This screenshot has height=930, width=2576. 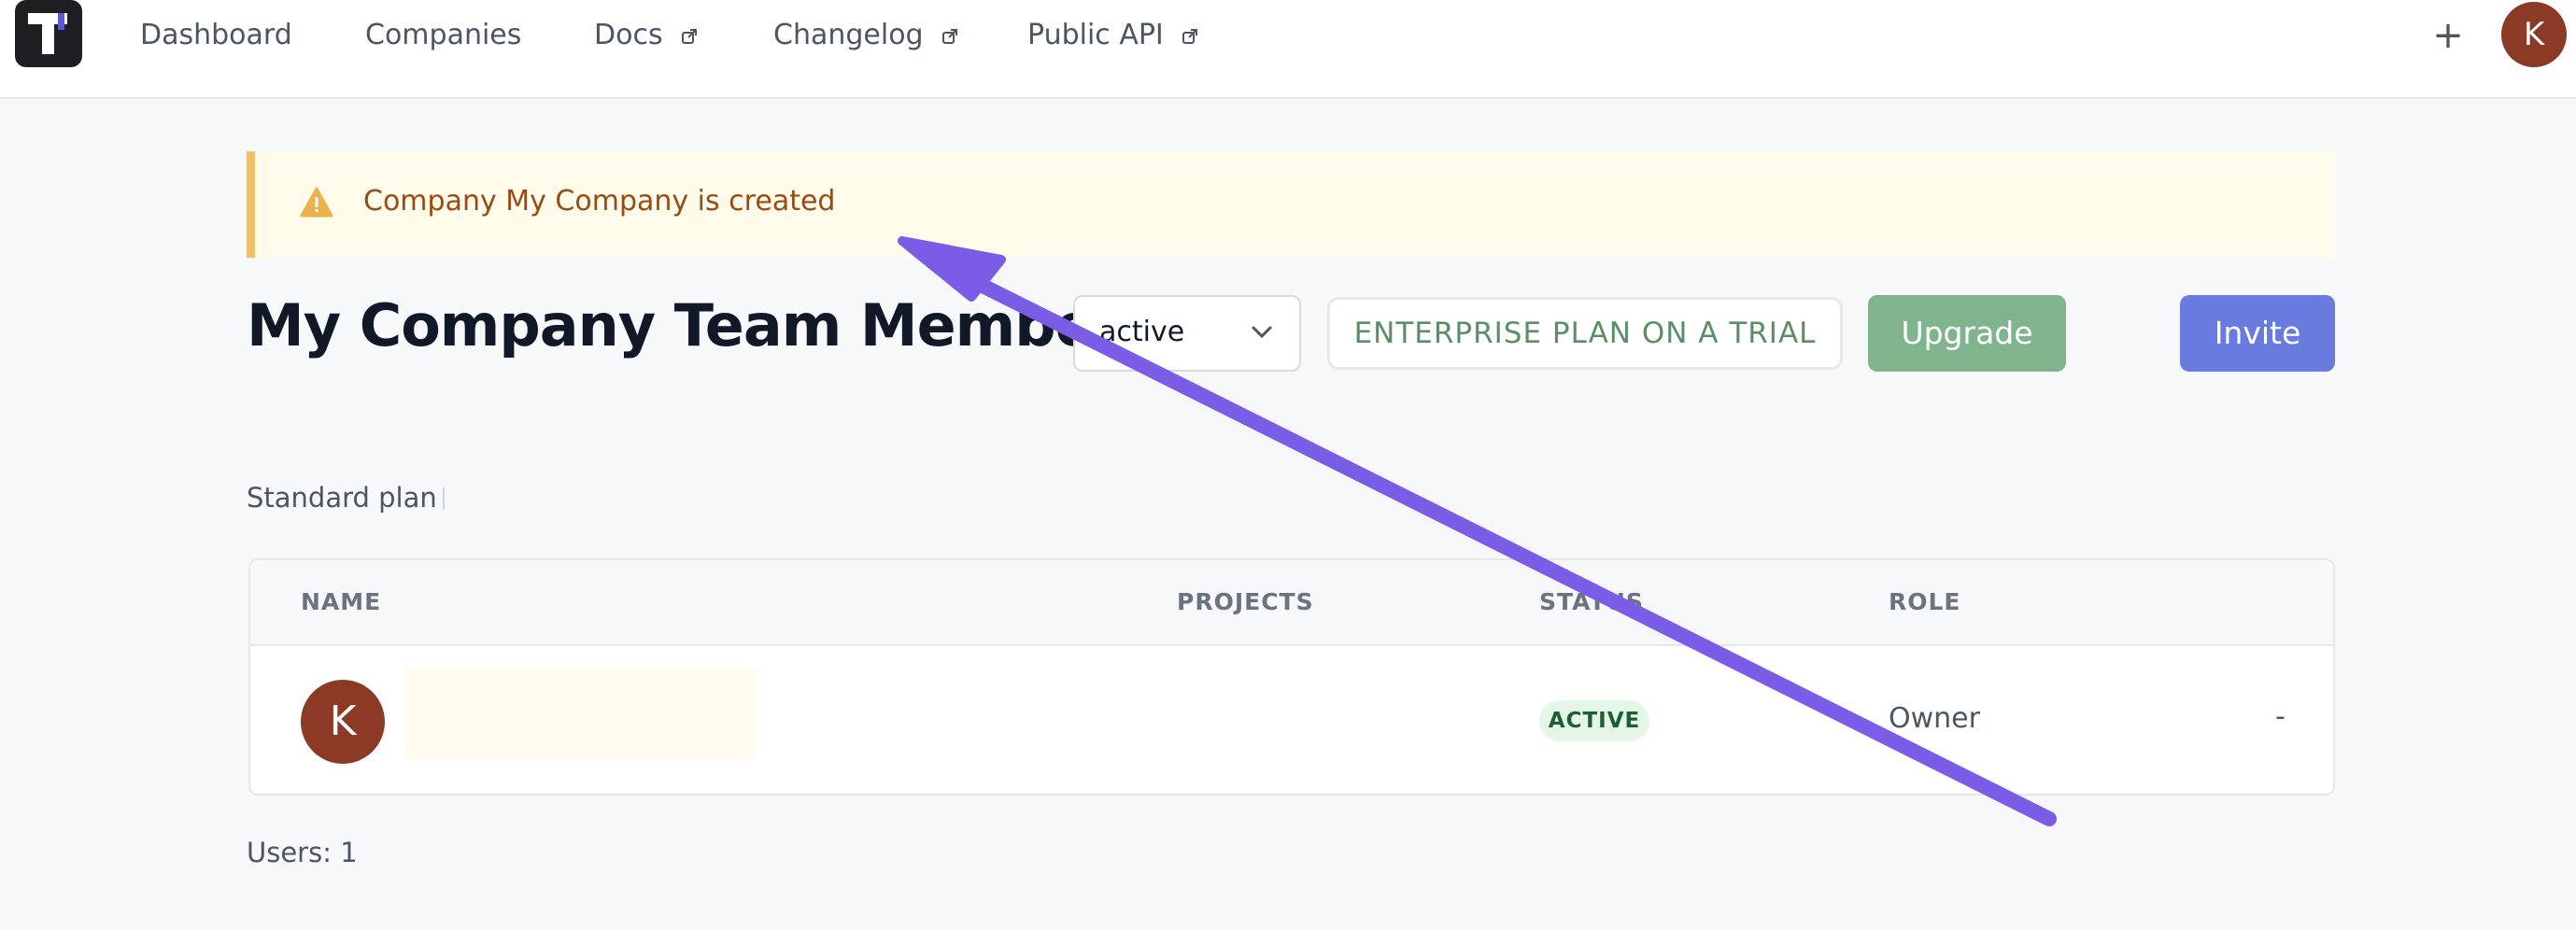 What do you see at coordinates (2280, 716) in the screenshot?
I see `member-action: -` at bounding box center [2280, 716].